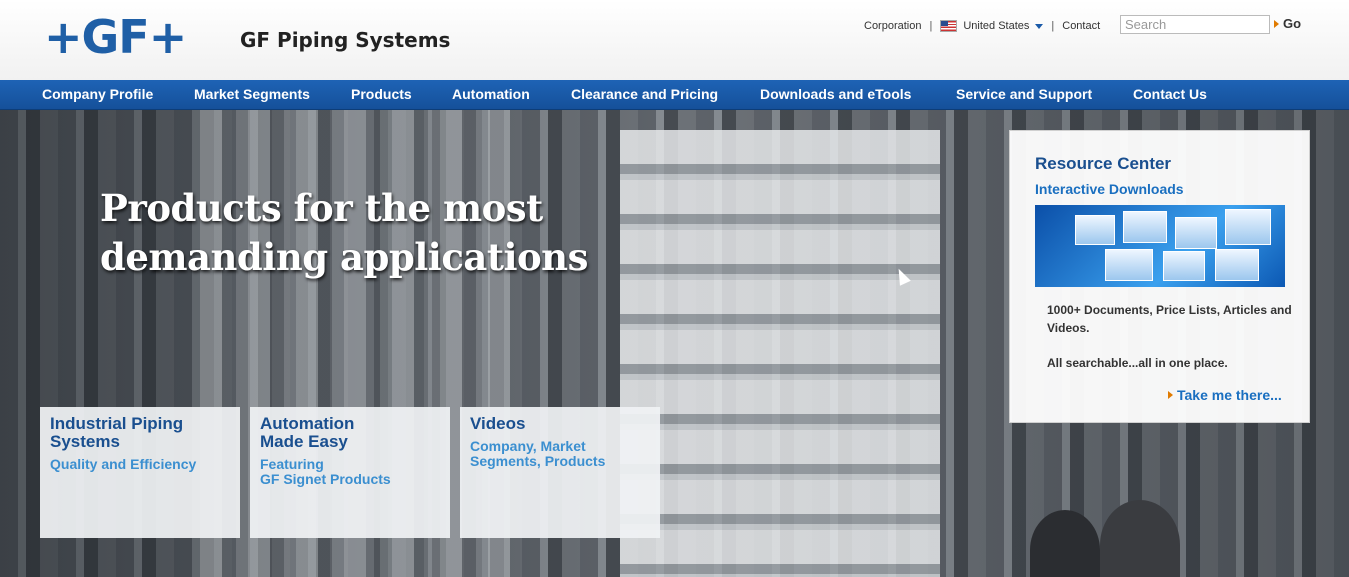  Describe the element at coordinates (307, 423) in the screenshot. I see `tile-title-line-1: Automation` at that location.